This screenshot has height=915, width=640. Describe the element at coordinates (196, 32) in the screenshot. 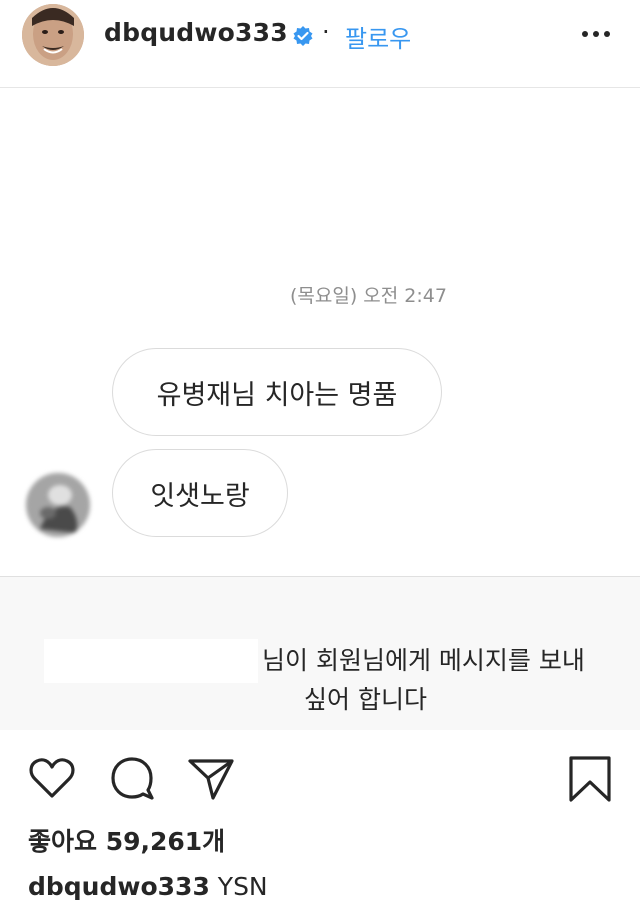

I see `header-username: dbqudwo333` at that location.